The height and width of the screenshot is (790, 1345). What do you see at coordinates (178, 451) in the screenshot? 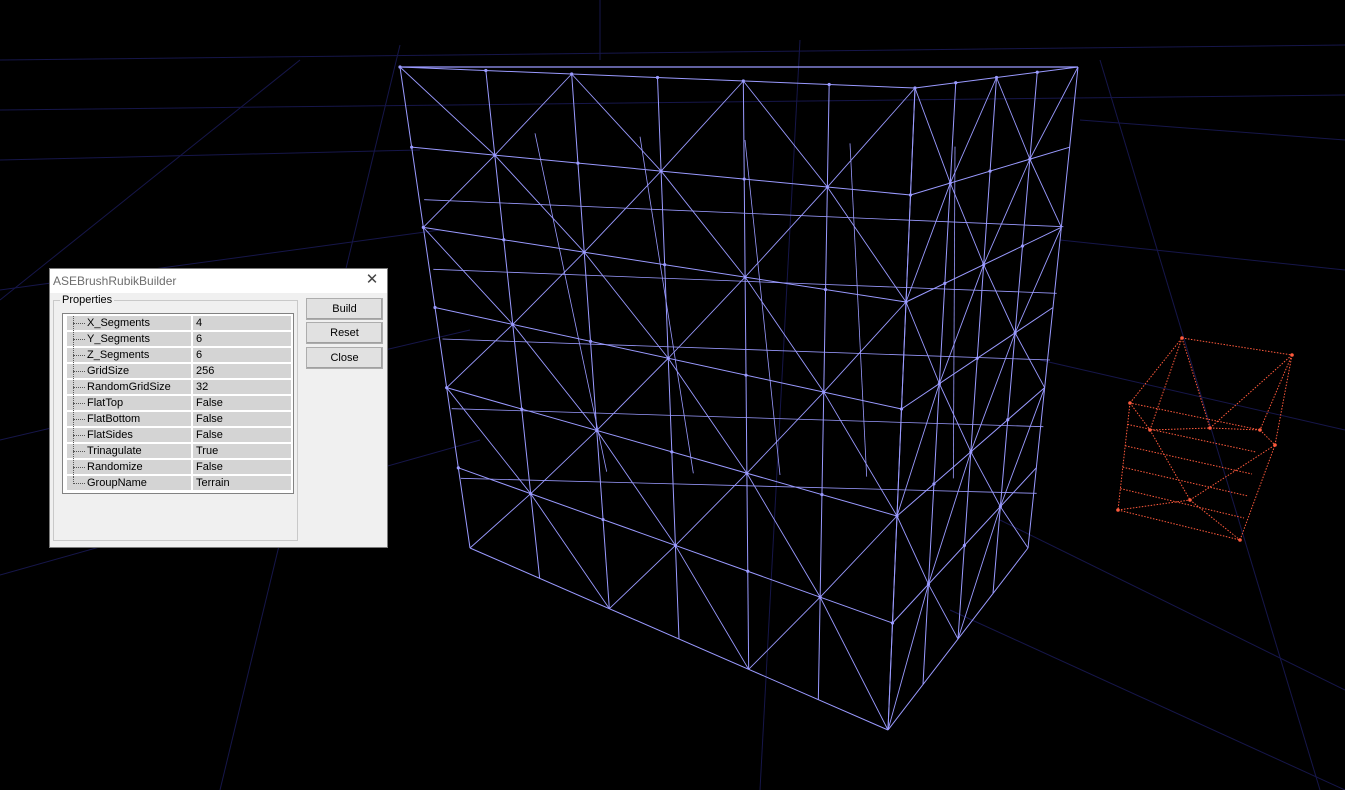
I see `property-row-trinagulate: Trinagulate True` at bounding box center [178, 451].